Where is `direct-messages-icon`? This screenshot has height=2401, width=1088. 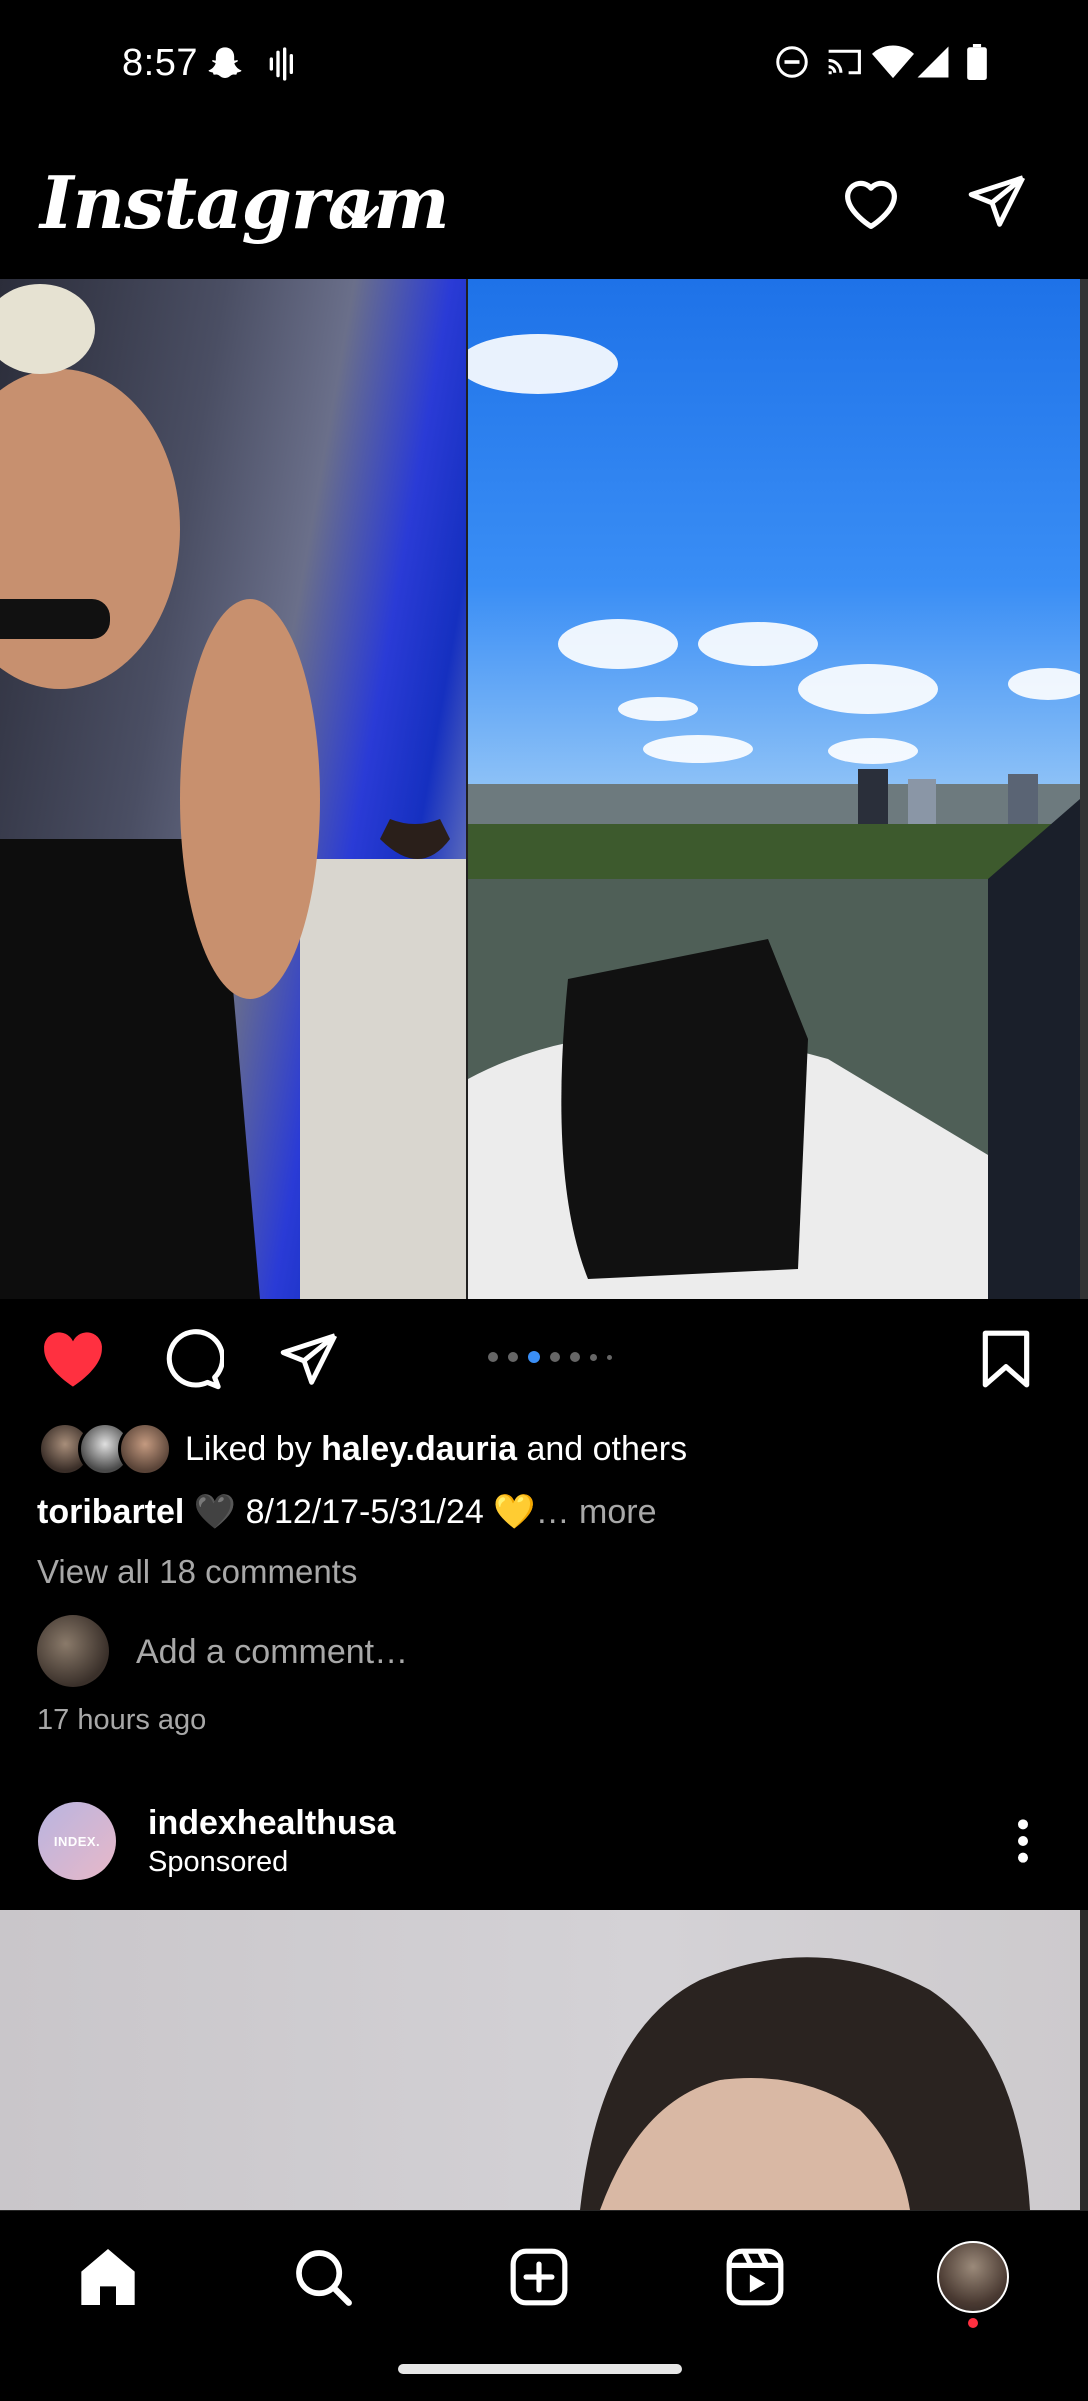
direct-messages-icon is located at coordinates (997, 203).